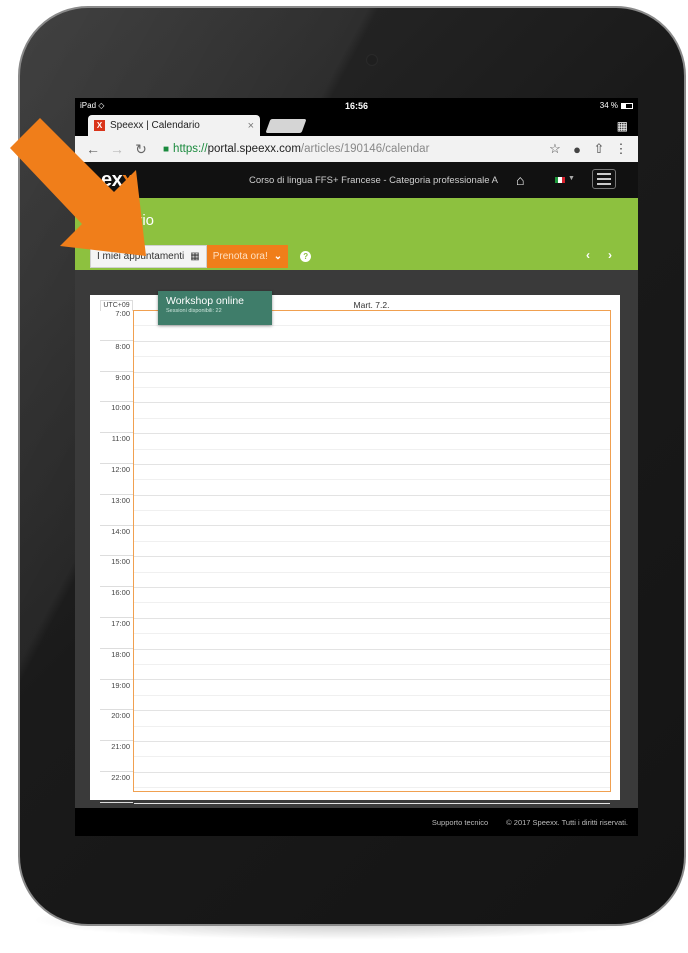  Describe the element at coordinates (194, 311) in the screenshot. I see `sessions-available: Sessioni disponibili: 22` at that location.